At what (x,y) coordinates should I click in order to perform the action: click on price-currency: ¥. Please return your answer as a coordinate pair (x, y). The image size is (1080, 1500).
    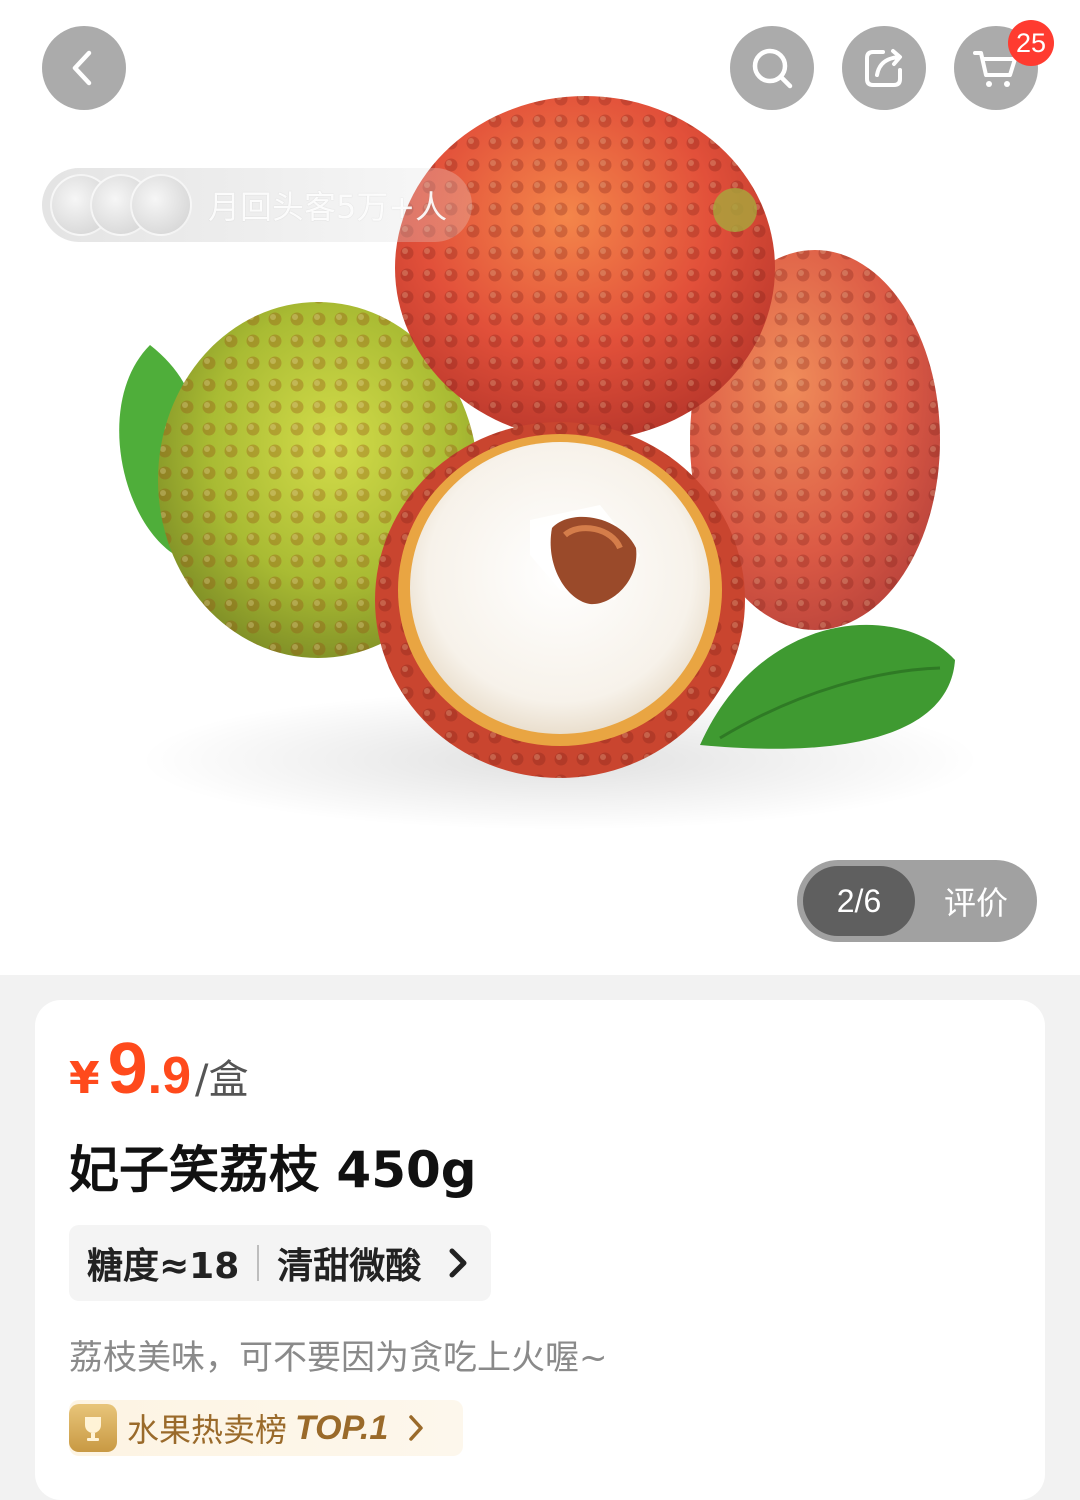
    Looking at the image, I should click on (84, 1078).